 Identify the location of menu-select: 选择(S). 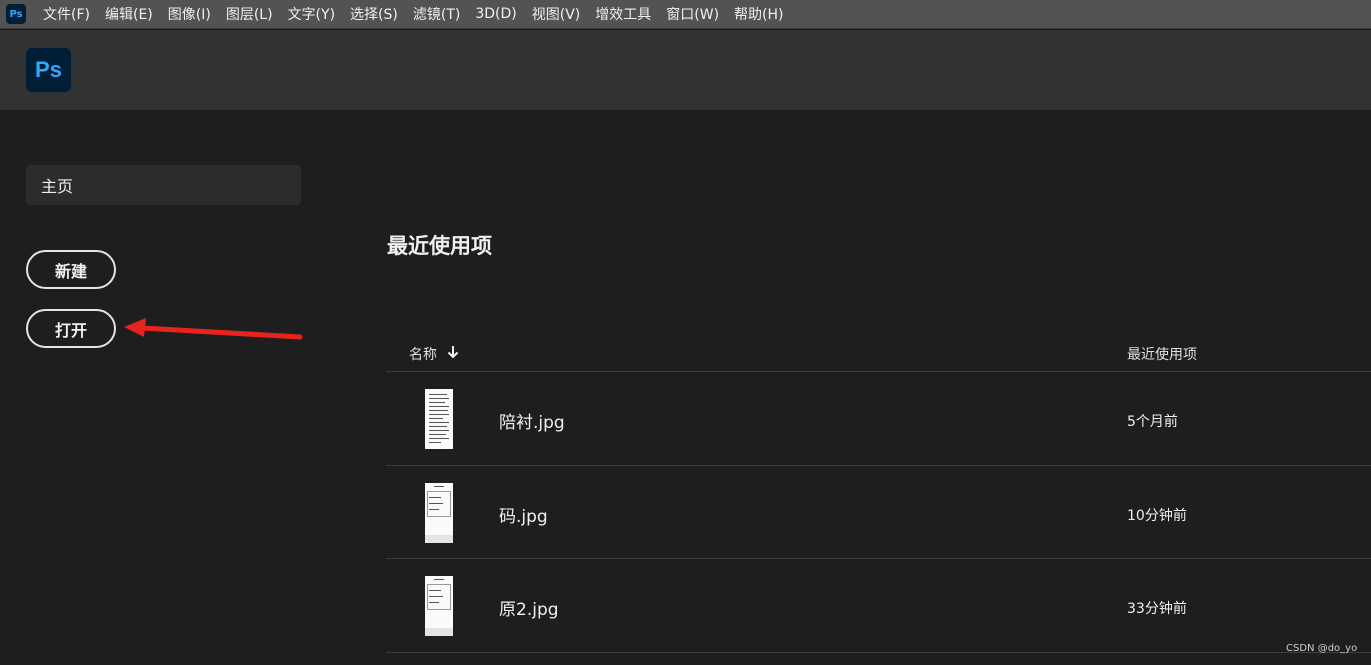
(374, 14).